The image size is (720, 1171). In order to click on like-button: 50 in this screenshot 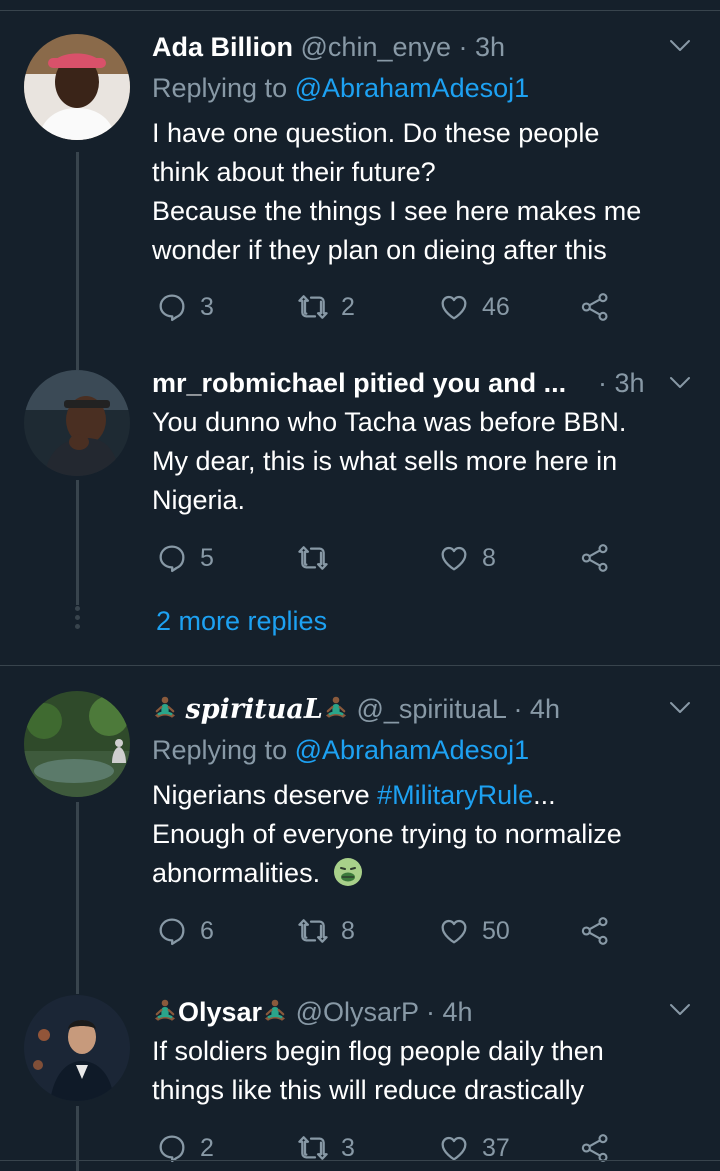, I will do `click(474, 931)`.